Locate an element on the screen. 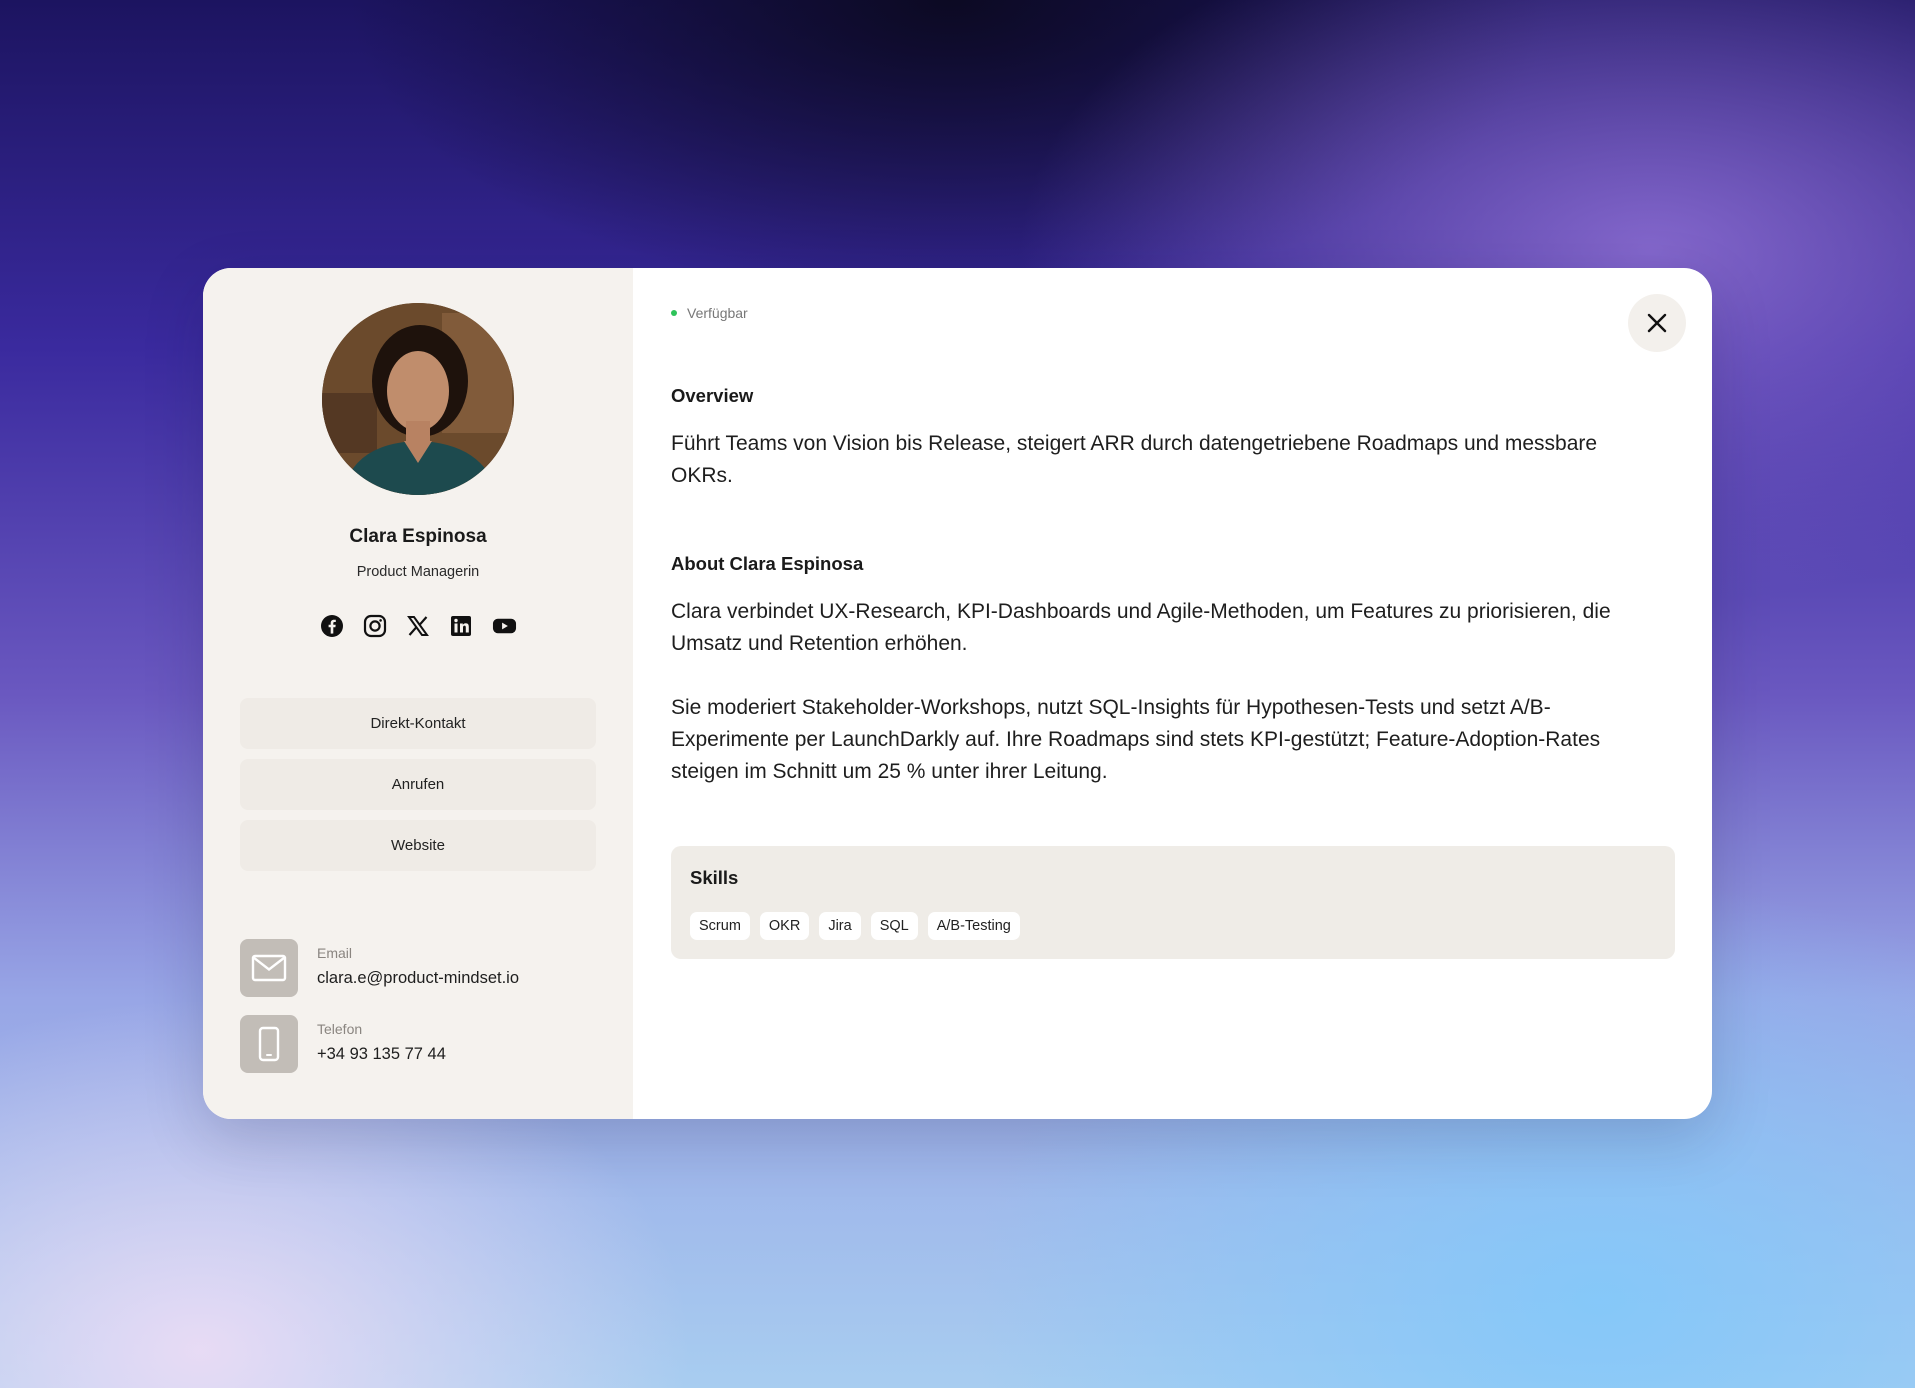 The height and width of the screenshot is (1388, 1915). status-text: Verfügbar is located at coordinates (717, 313).